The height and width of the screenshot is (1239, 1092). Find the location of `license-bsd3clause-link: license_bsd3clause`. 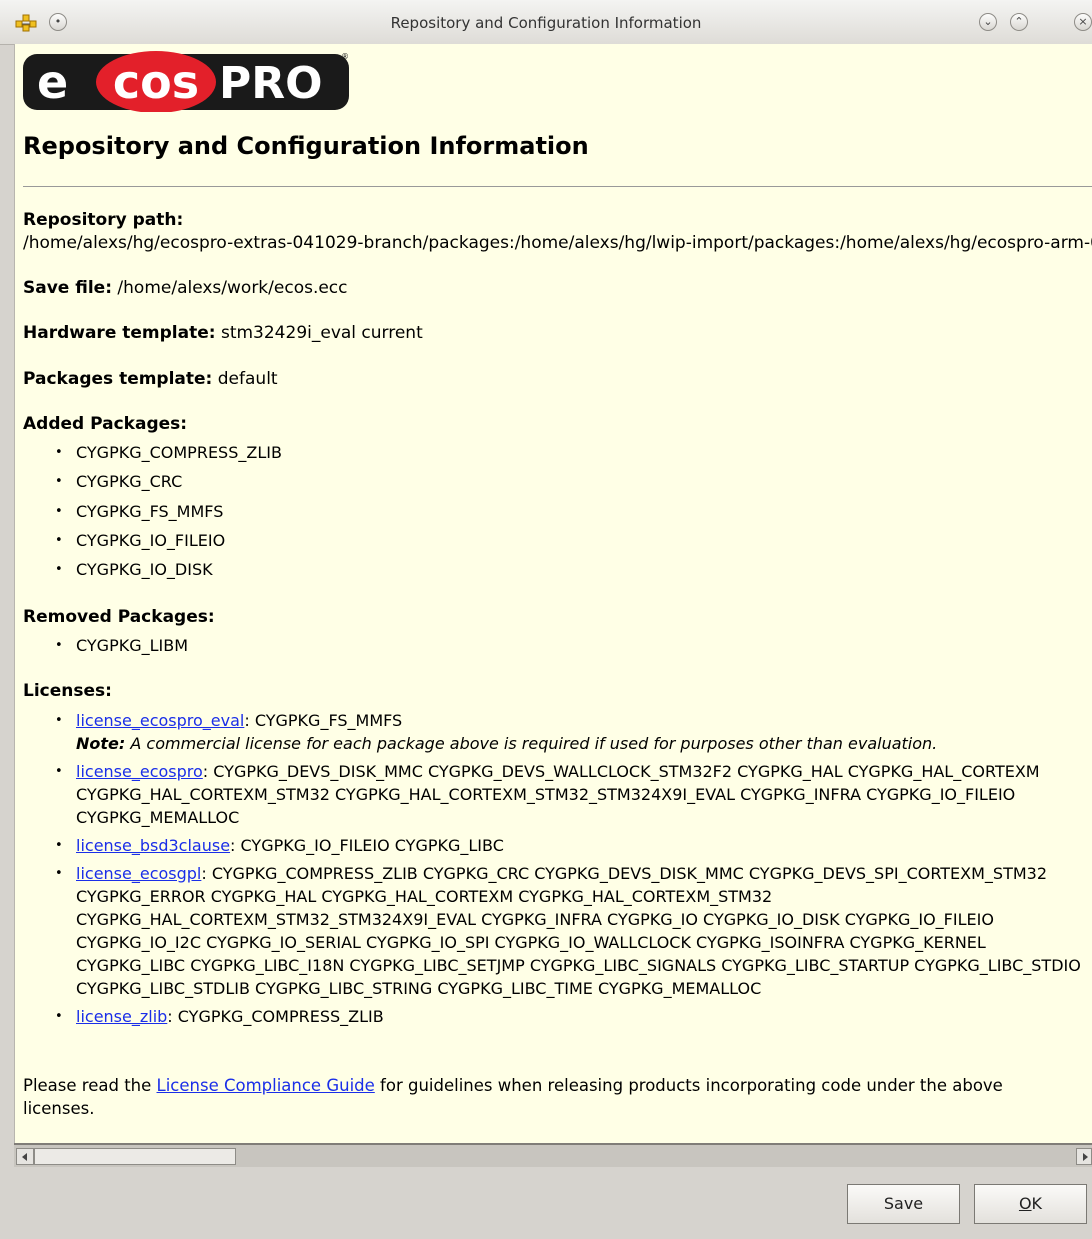

license-bsd3clause-link: license_bsd3clause is located at coordinates (153, 845).